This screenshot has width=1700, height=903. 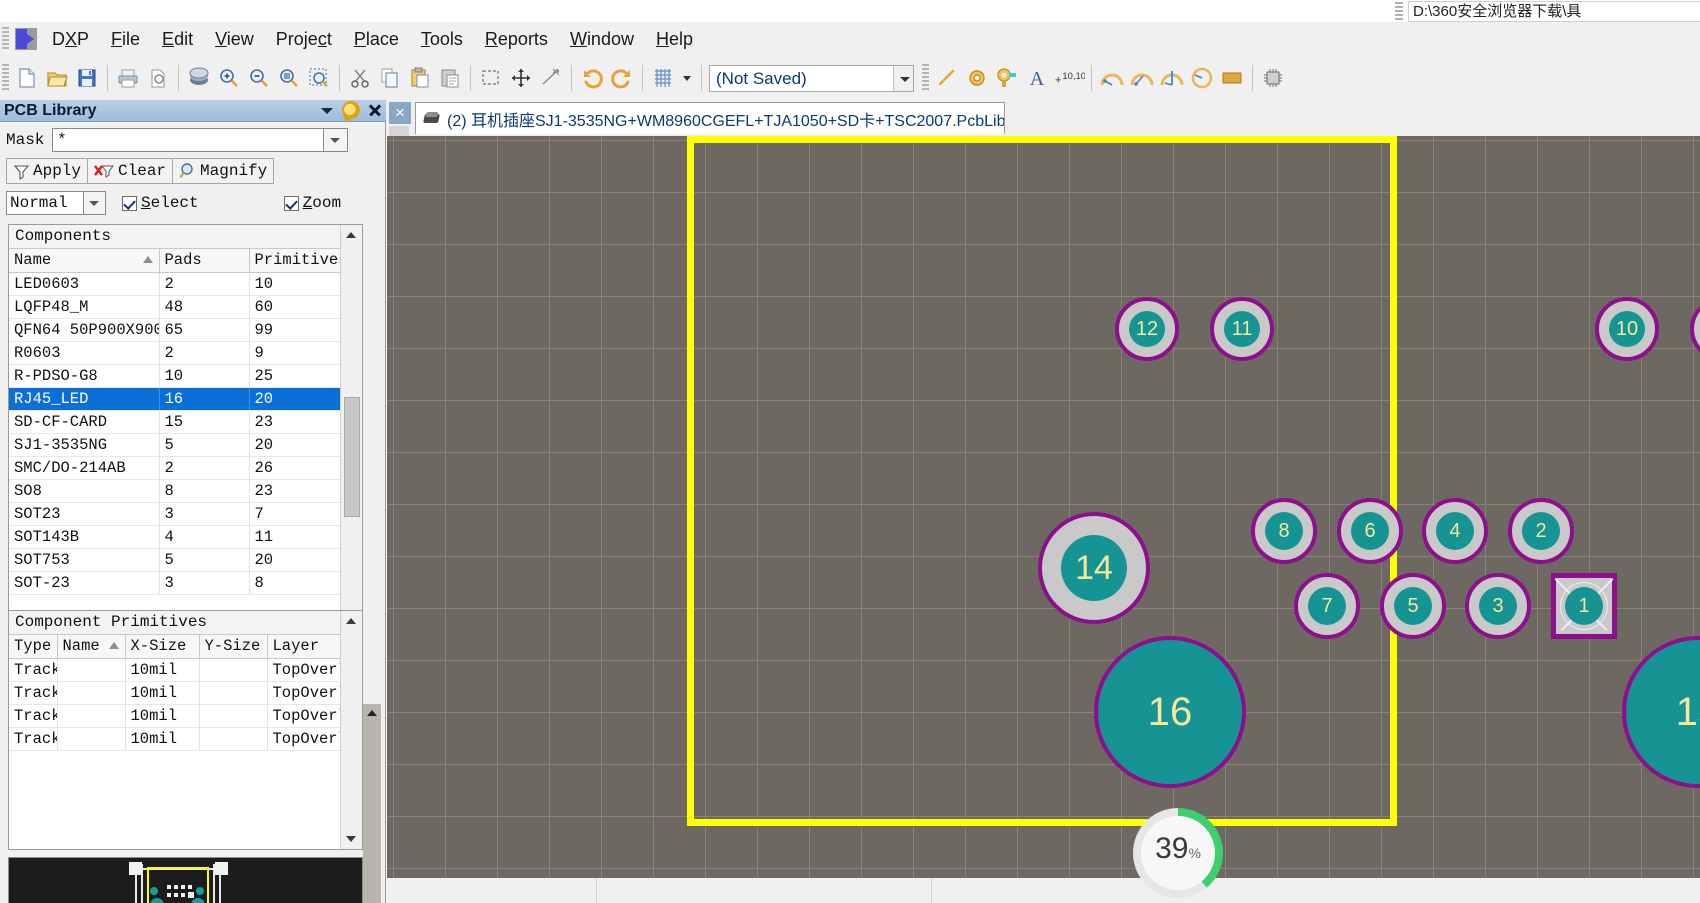 I want to click on open-folder-icon, so click(x=57, y=78).